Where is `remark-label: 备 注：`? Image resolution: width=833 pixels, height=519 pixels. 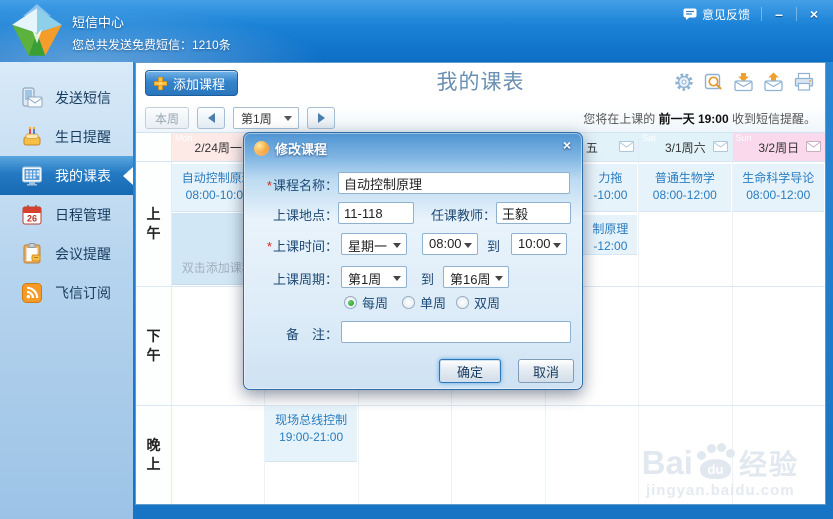 remark-label: 备 注： is located at coordinates (311, 334).